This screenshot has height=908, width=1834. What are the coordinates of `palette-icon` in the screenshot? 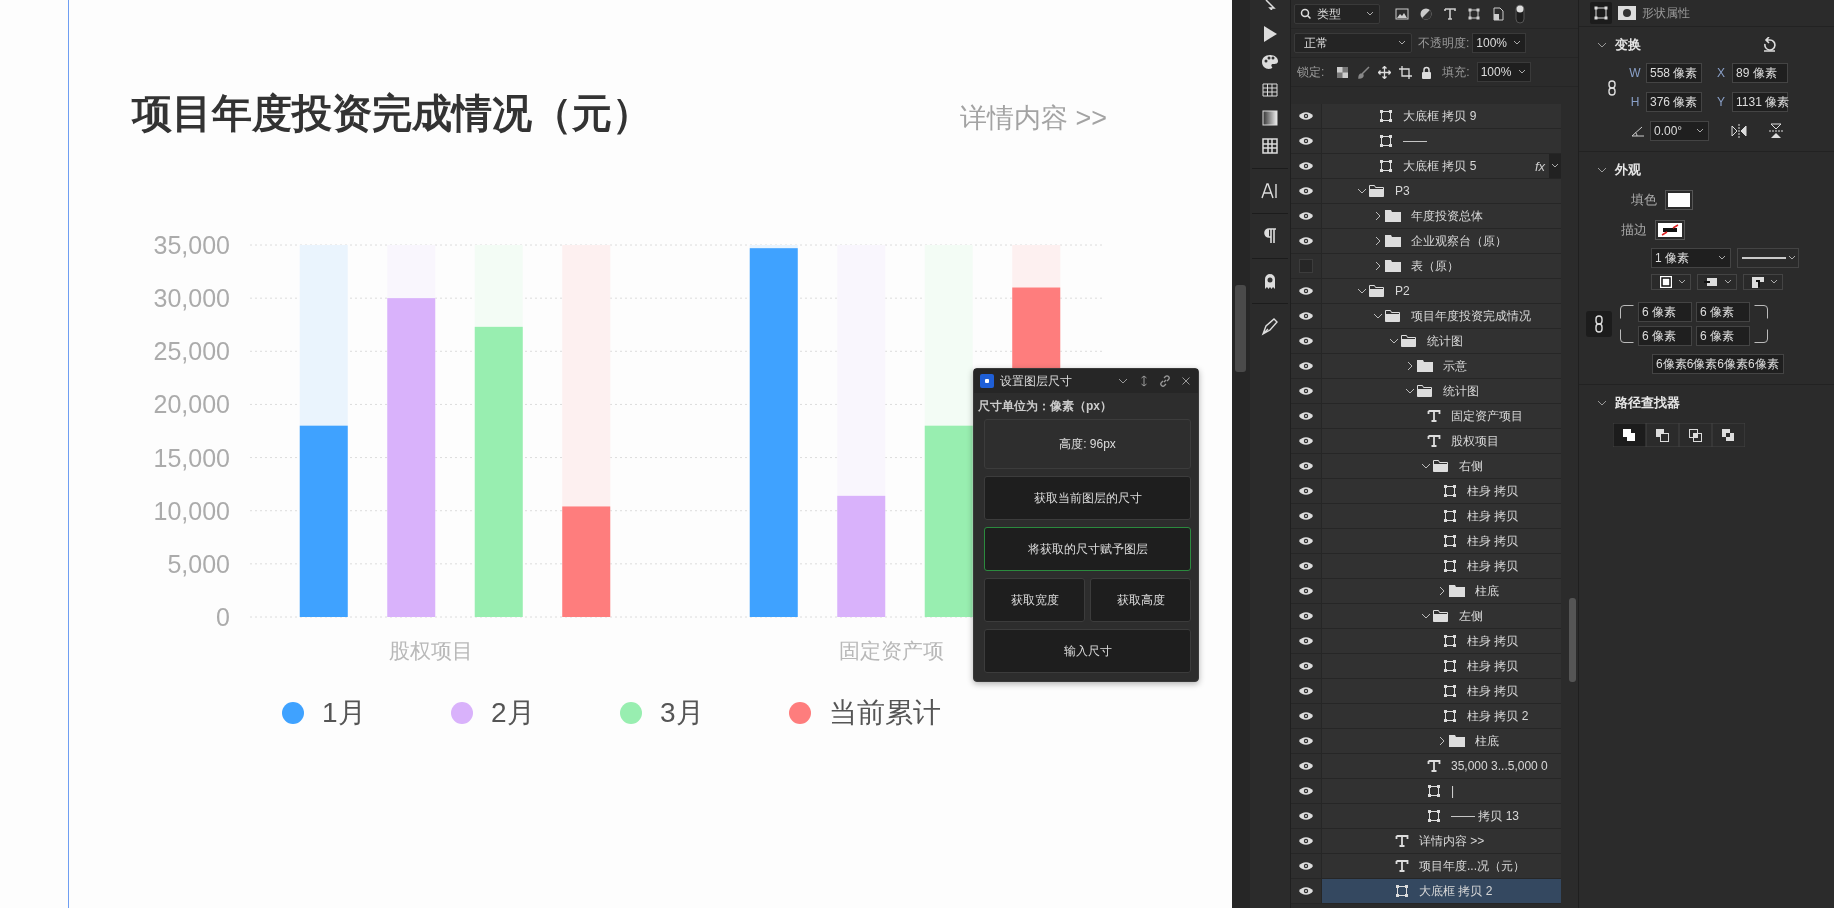 It's located at (1270, 62).